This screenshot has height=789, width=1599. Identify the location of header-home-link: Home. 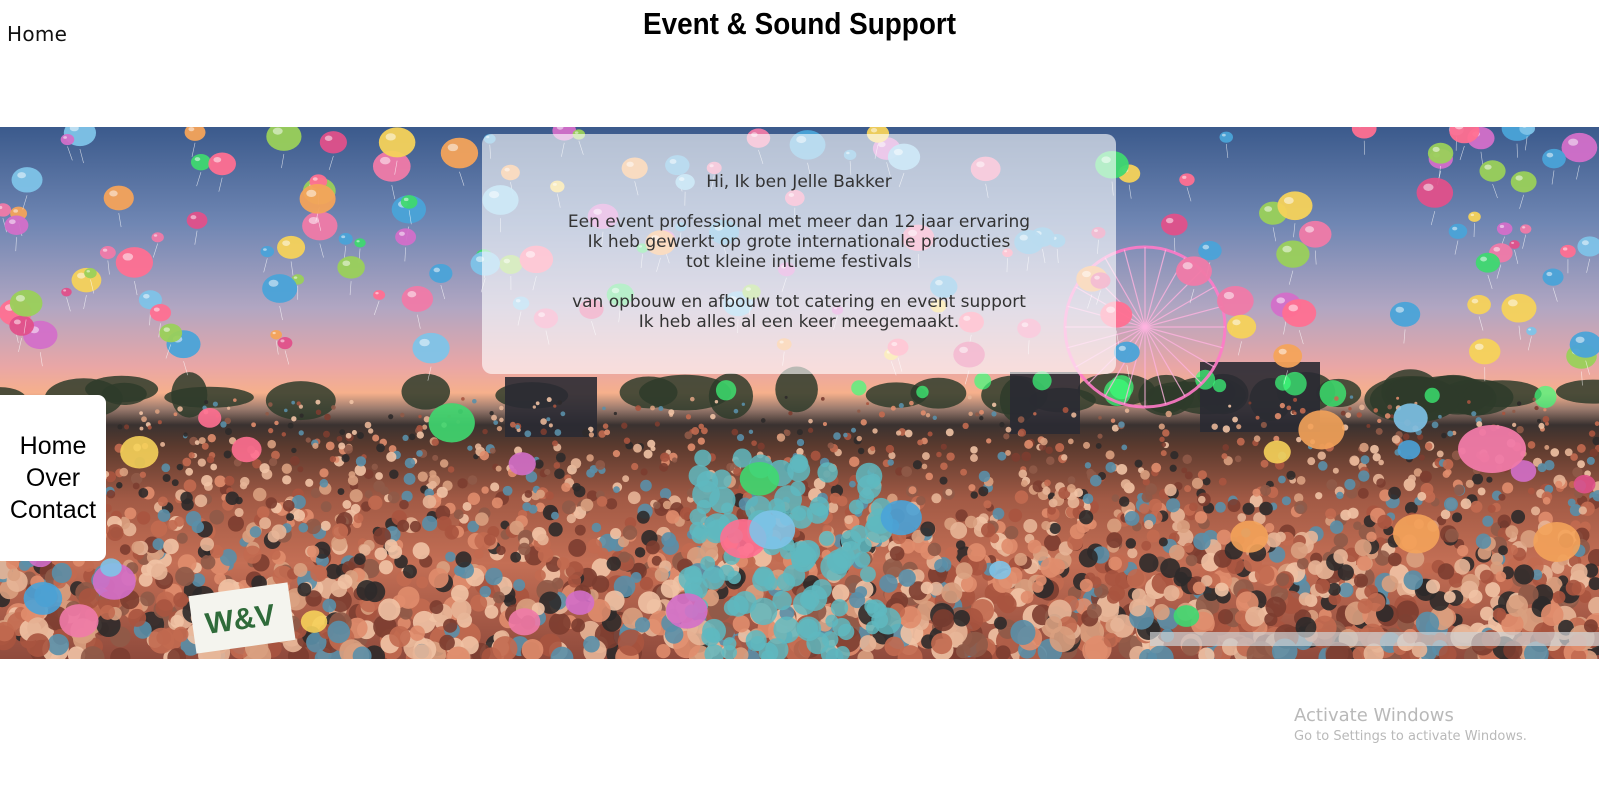
(37, 34).